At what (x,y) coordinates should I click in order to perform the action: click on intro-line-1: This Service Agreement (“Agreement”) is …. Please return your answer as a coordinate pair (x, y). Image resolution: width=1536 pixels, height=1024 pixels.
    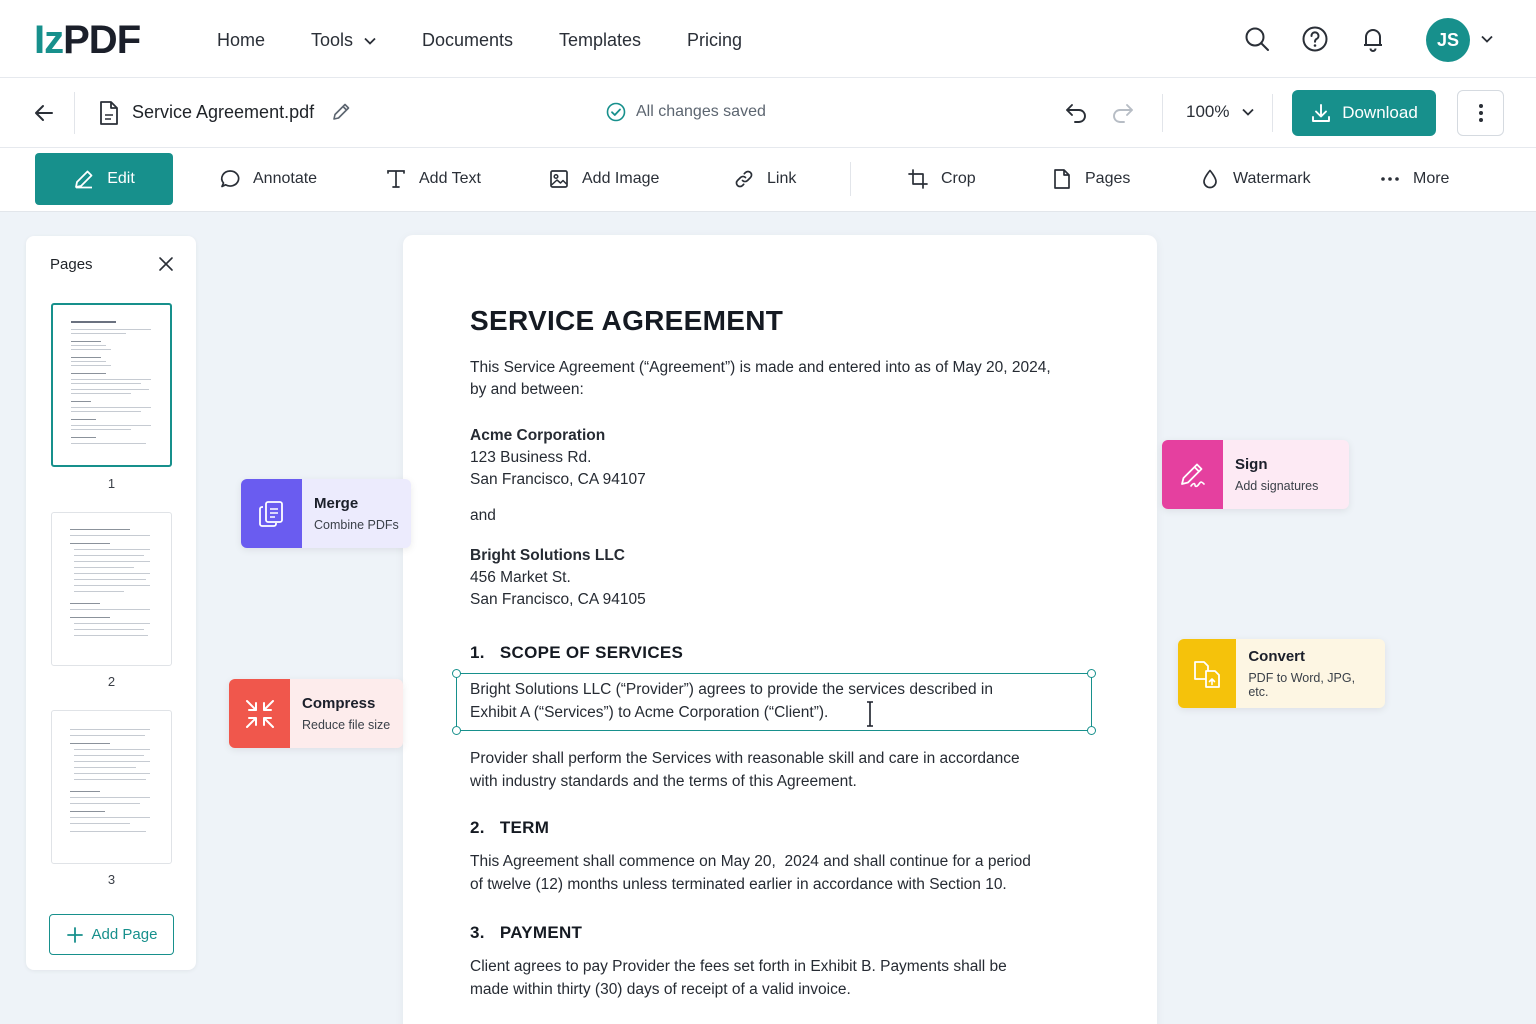
    Looking at the image, I should click on (780, 368).